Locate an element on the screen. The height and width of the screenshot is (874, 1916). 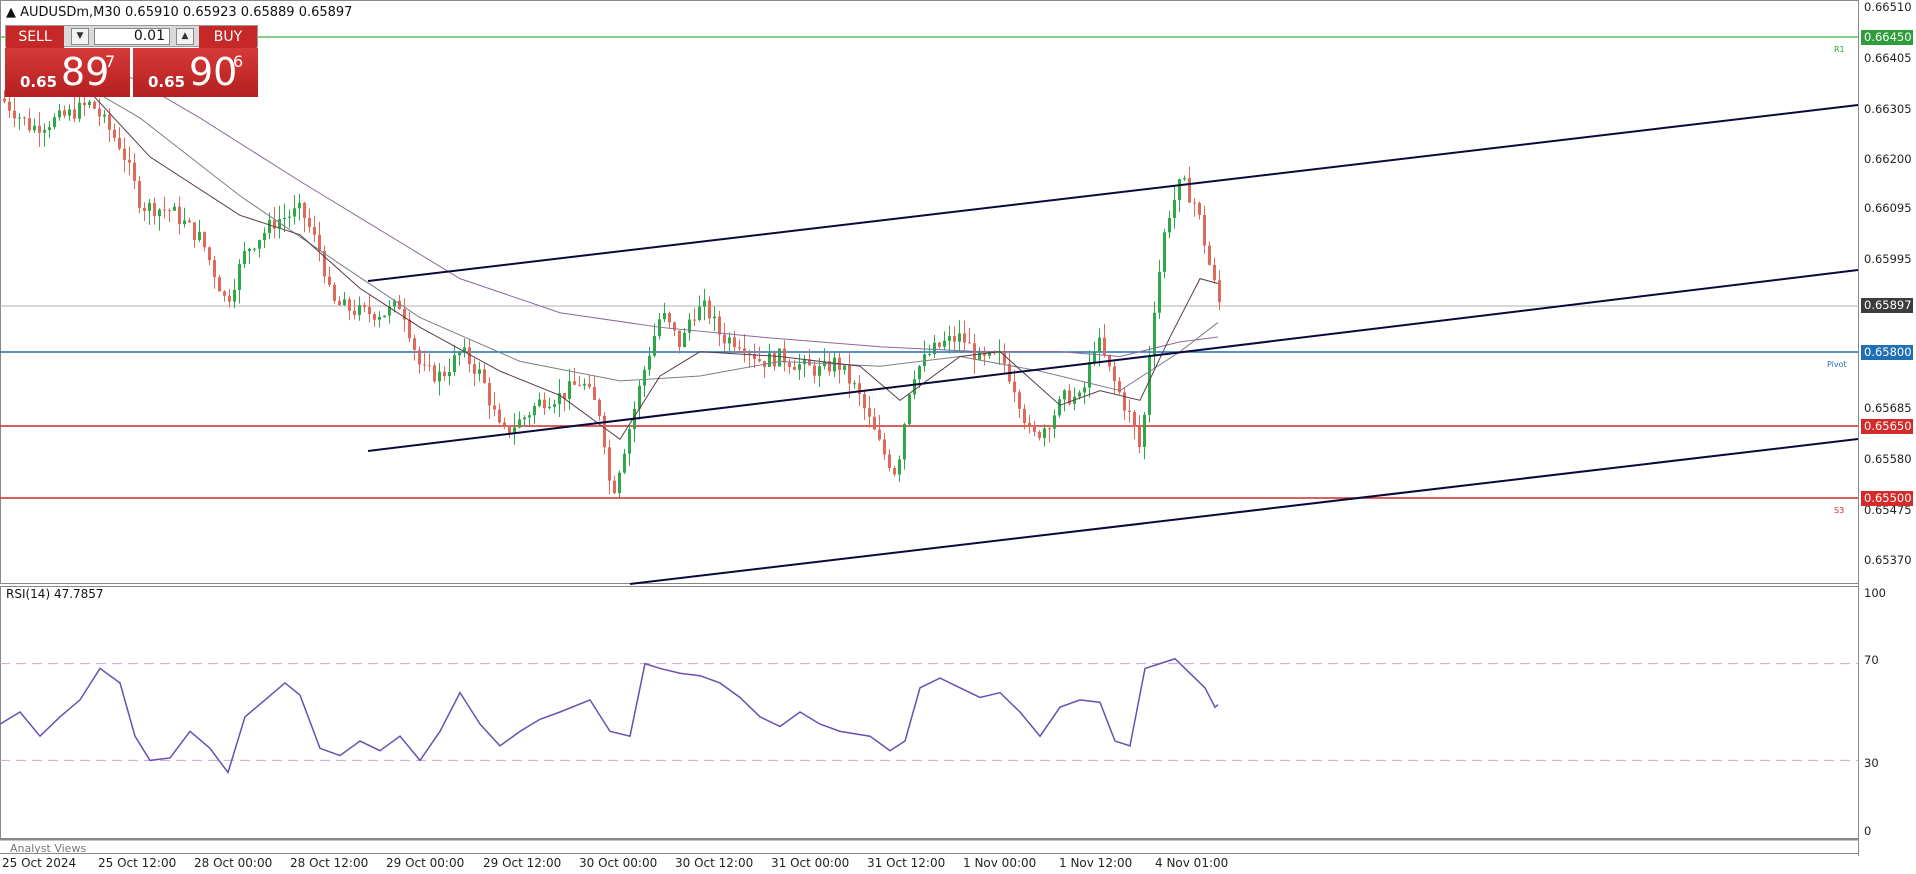
analyst-views-tab: Analyst Views is located at coordinates (48, 848).